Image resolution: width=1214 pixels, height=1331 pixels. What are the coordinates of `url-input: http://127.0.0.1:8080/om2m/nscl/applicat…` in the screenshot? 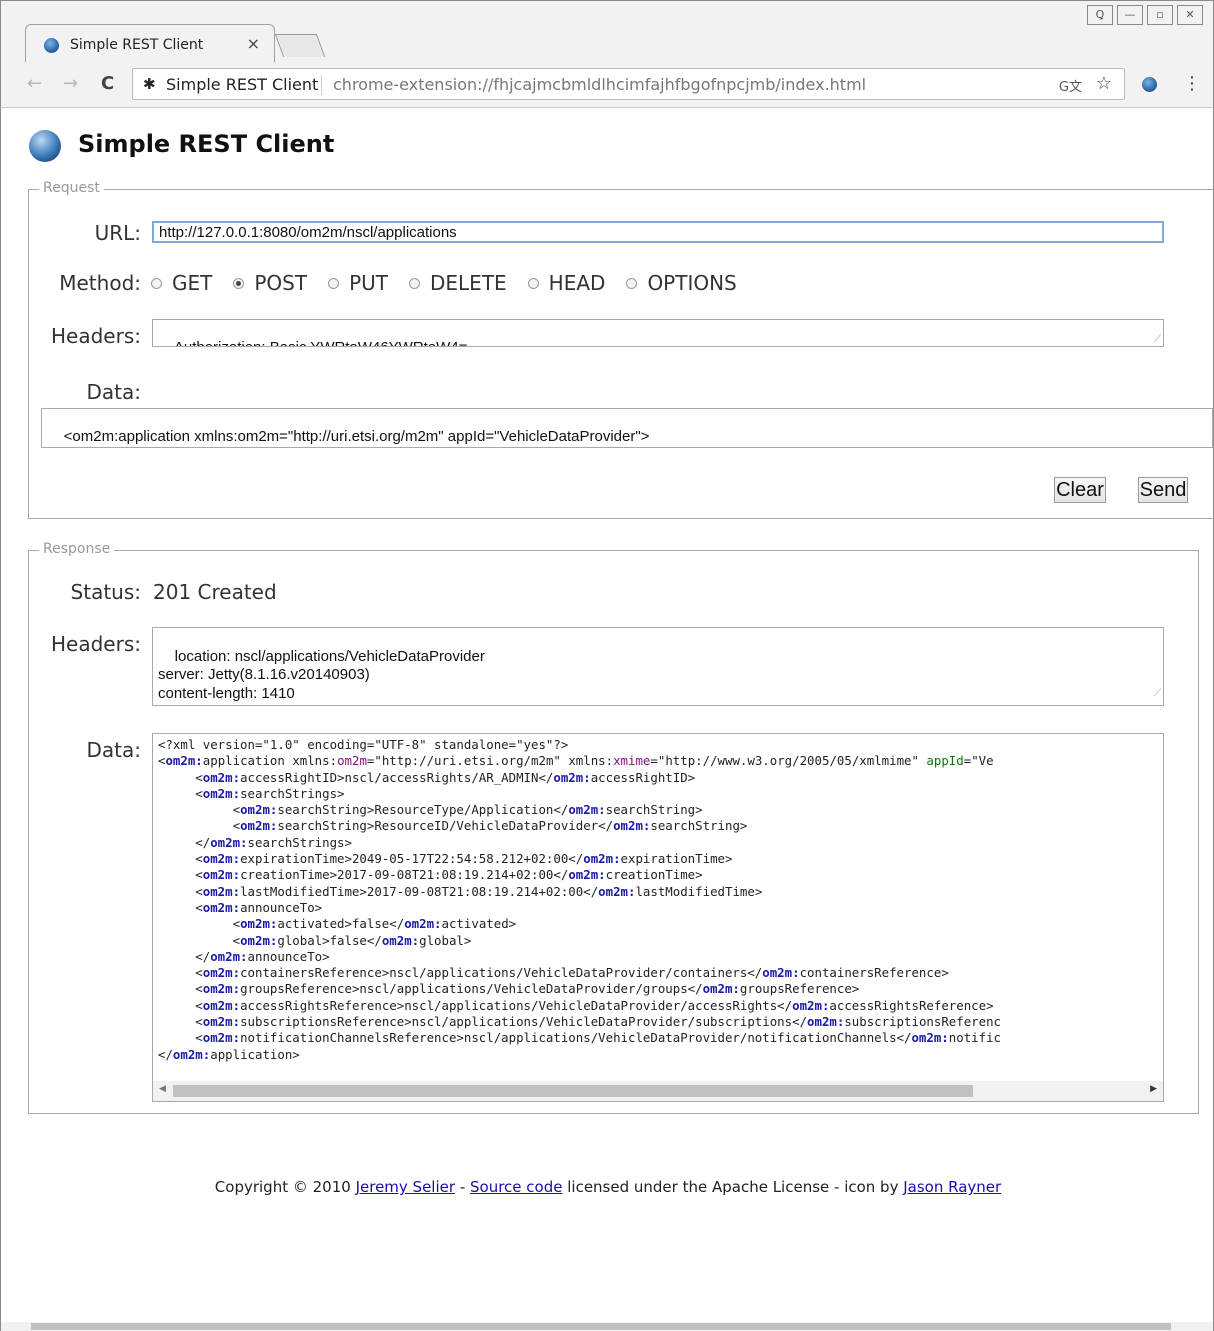 It's located at (658, 232).